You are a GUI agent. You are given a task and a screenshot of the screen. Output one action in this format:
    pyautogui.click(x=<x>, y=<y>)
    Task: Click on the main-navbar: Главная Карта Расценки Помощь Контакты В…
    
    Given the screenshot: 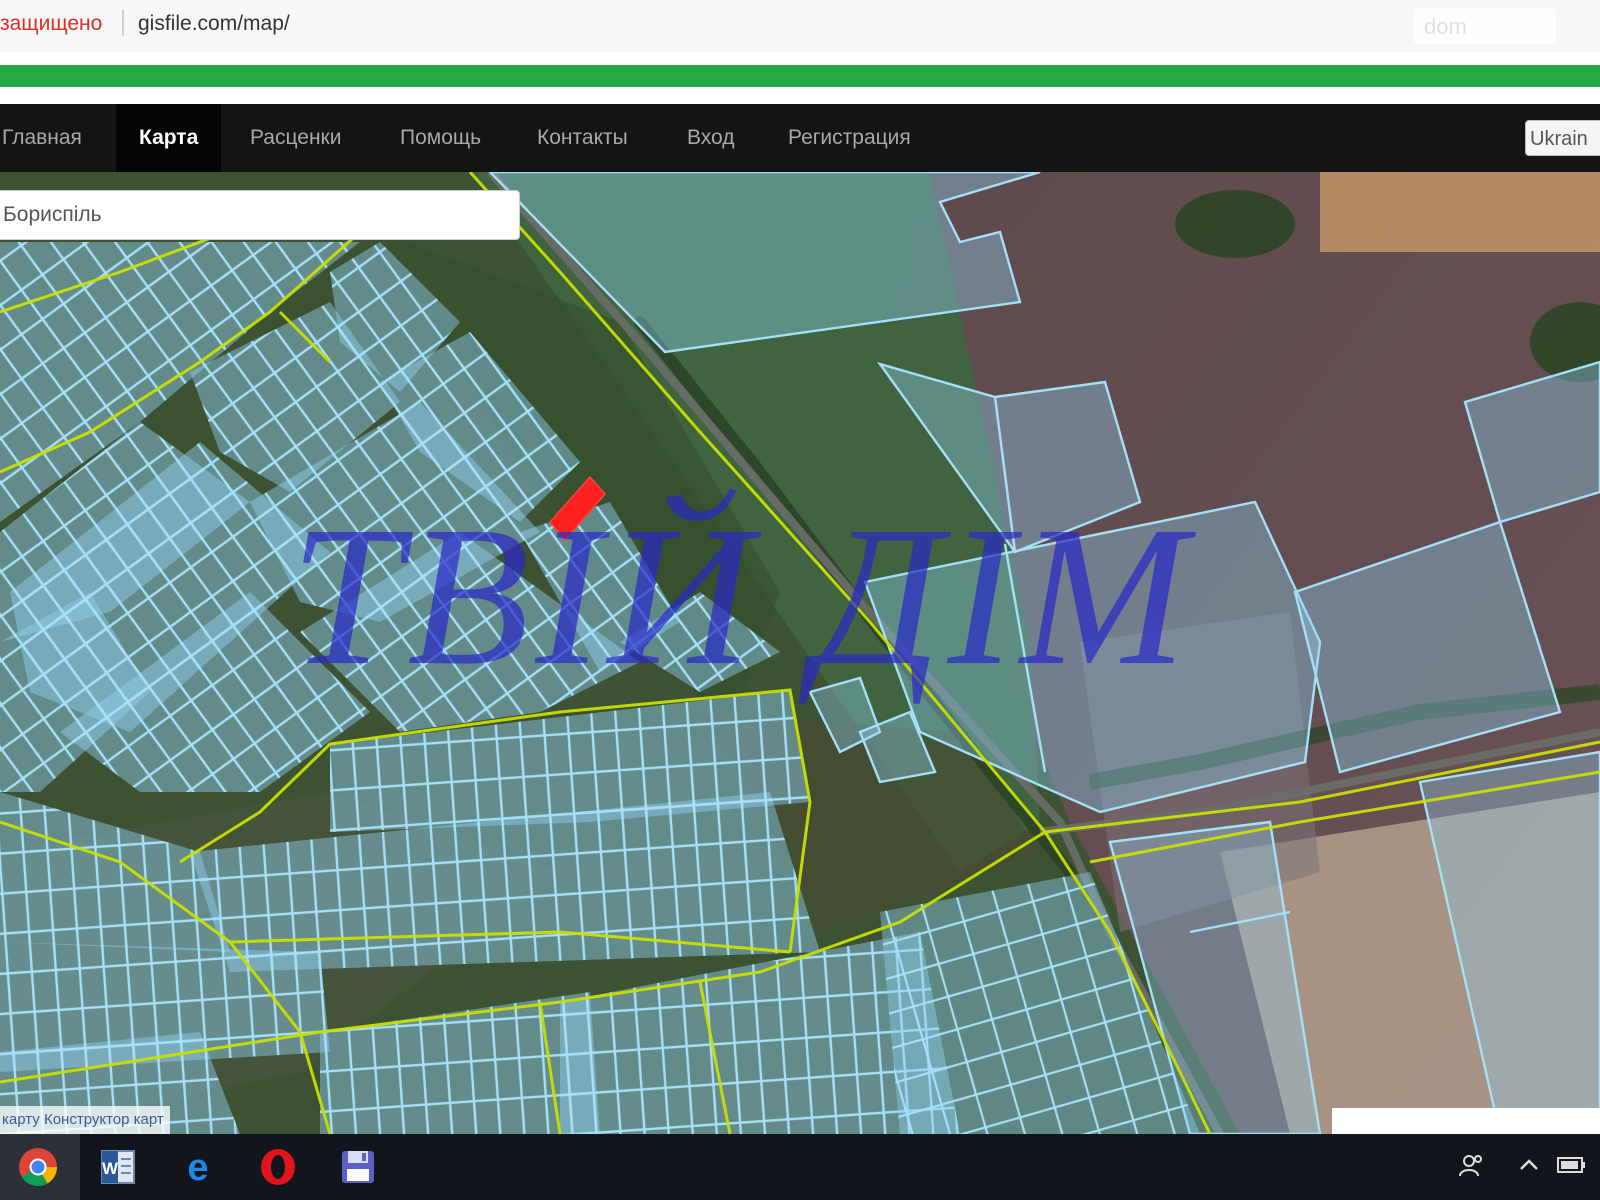 What is the action you would take?
    pyautogui.click(x=800, y=138)
    